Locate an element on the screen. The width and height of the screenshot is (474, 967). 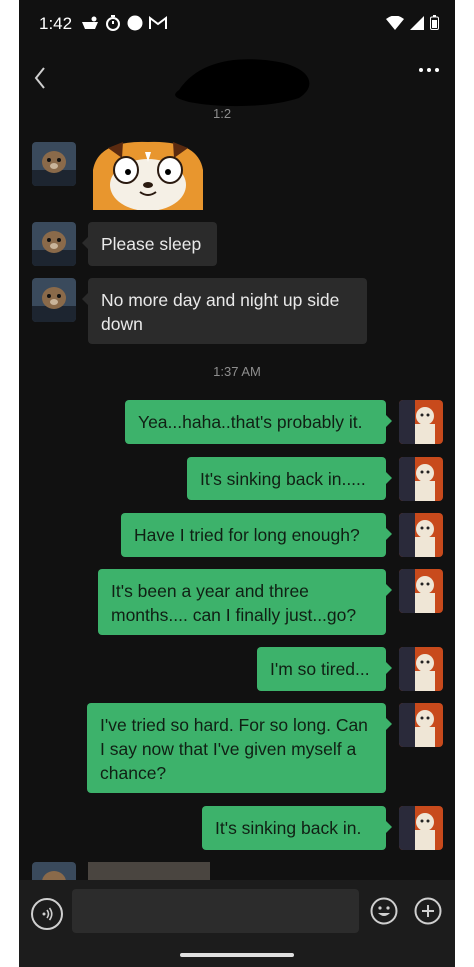
red-panda-sticker is located at coordinates (148, 175).